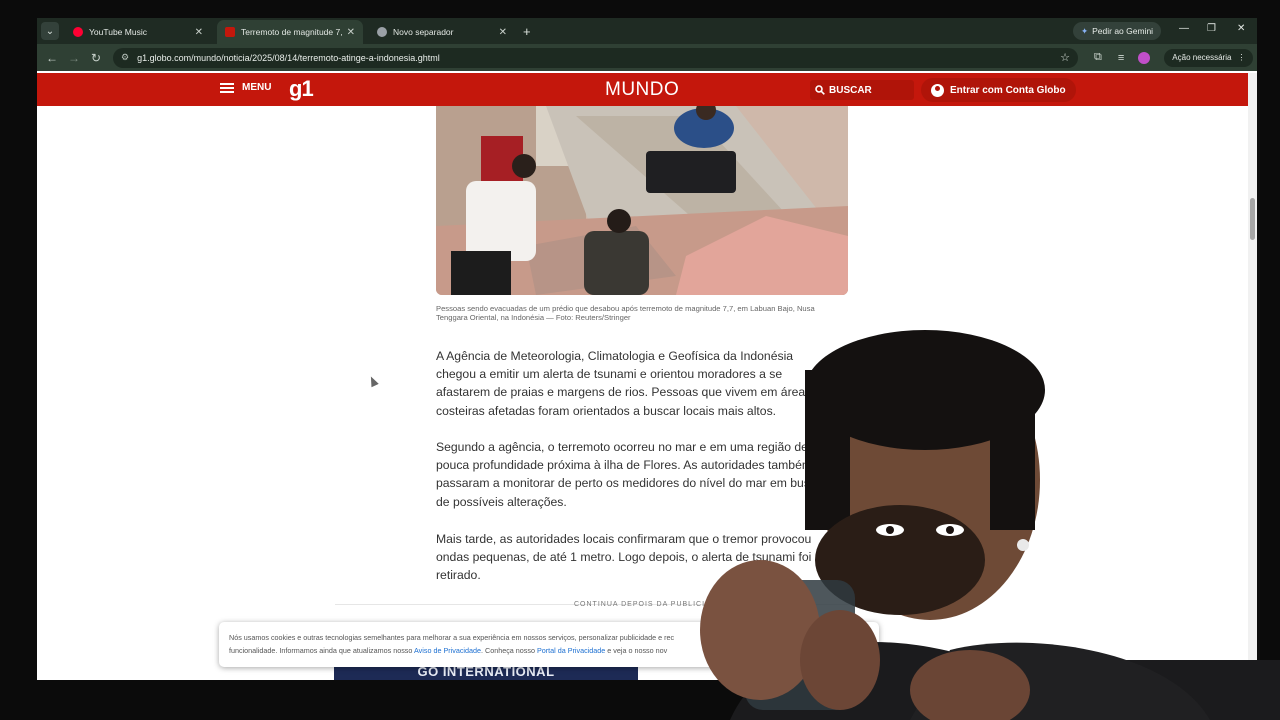 Image resolution: width=1280 pixels, height=720 pixels. I want to click on bookmark-star-icon: ☆, so click(1065, 57).